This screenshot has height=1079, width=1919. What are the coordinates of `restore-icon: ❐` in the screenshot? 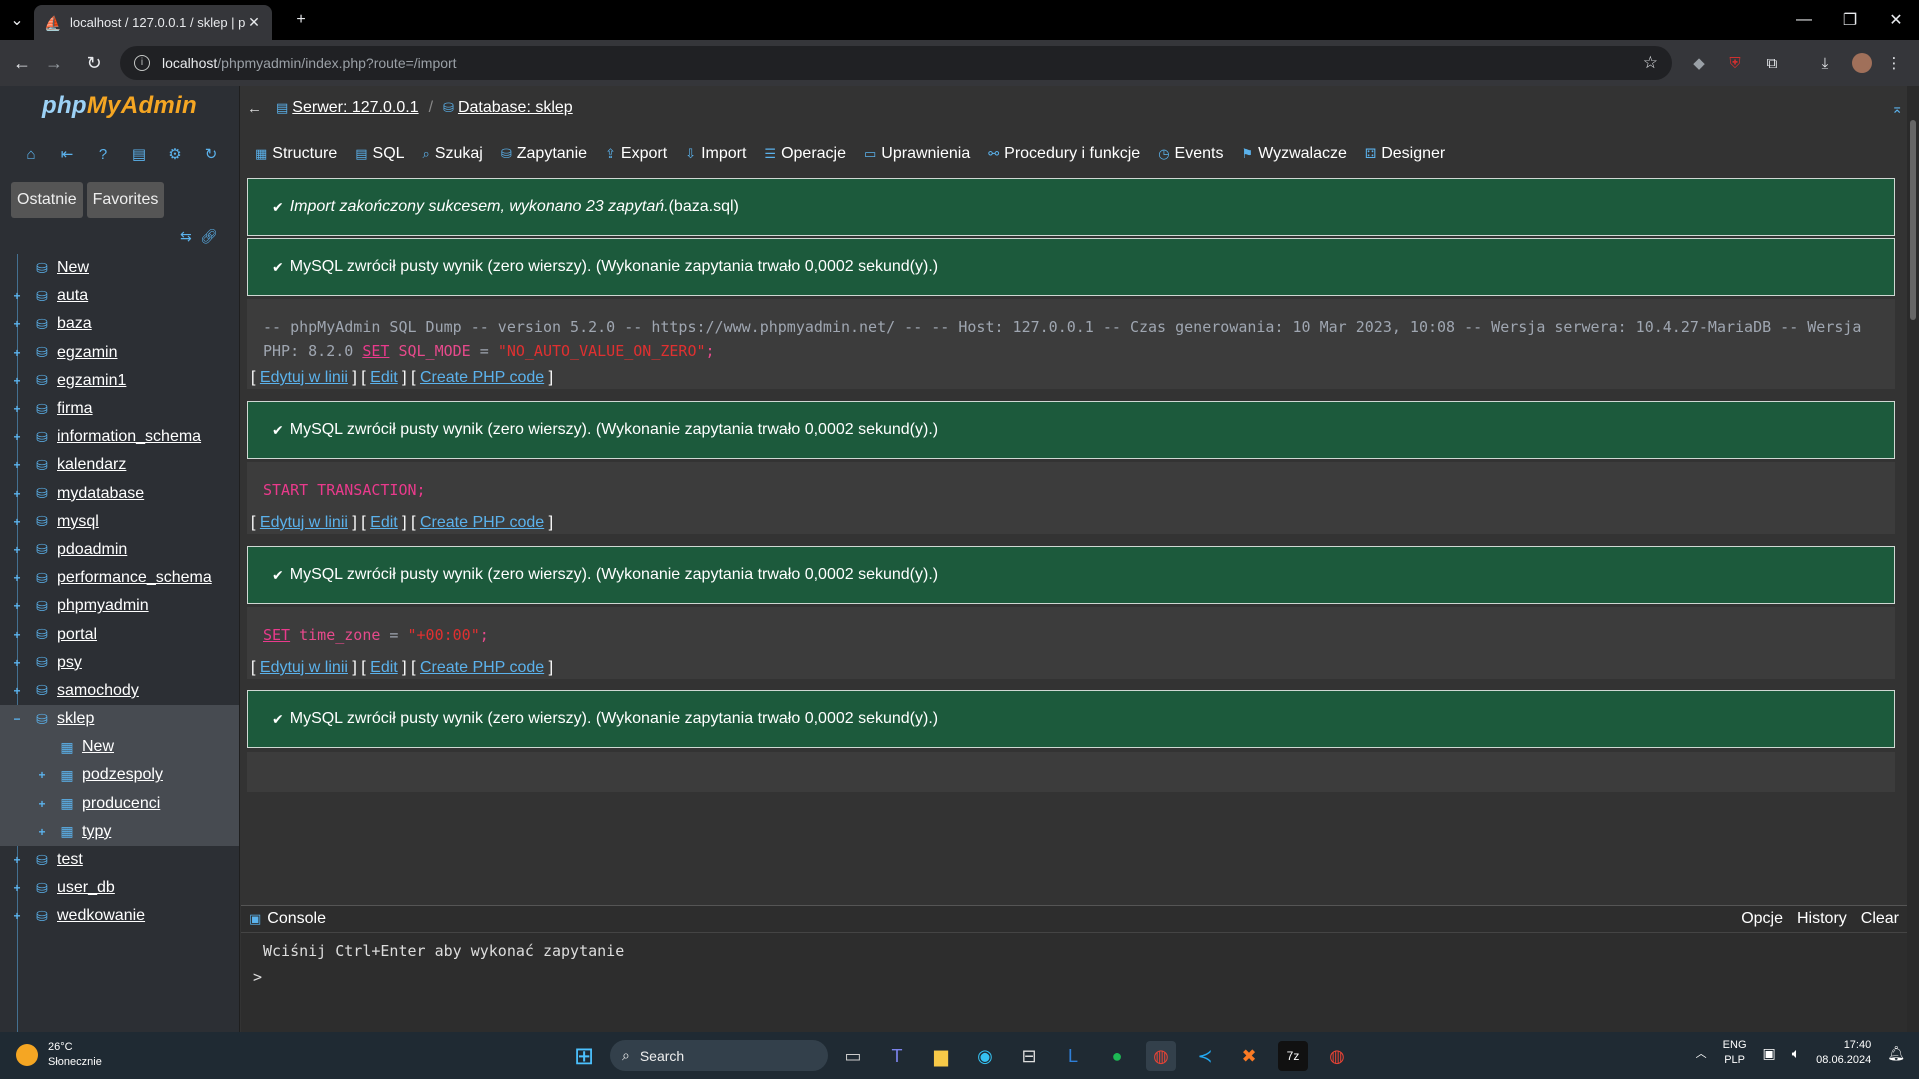 It's located at (1850, 20).